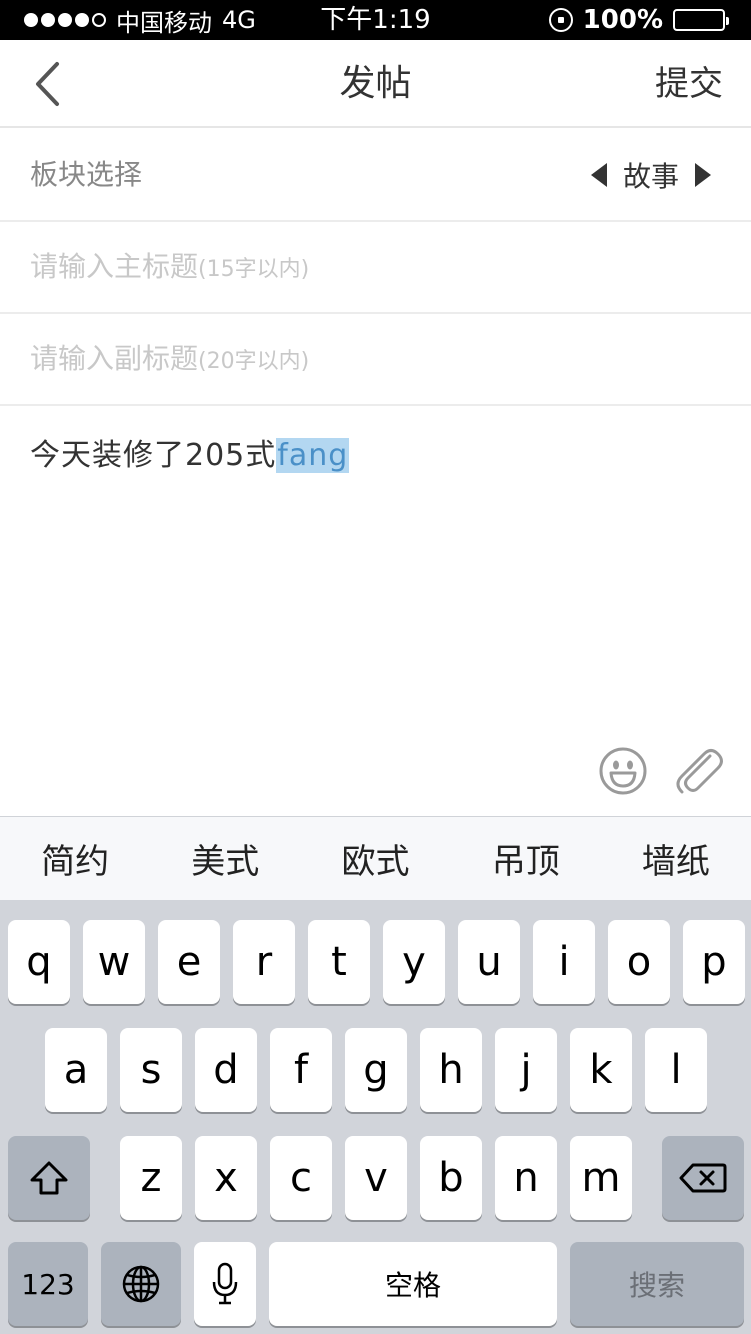 The height and width of the screenshot is (1334, 751). What do you see at coordinates (151, 1178) in the screenshot?
I see `key-z: z` at bounding box center [151, 1178].